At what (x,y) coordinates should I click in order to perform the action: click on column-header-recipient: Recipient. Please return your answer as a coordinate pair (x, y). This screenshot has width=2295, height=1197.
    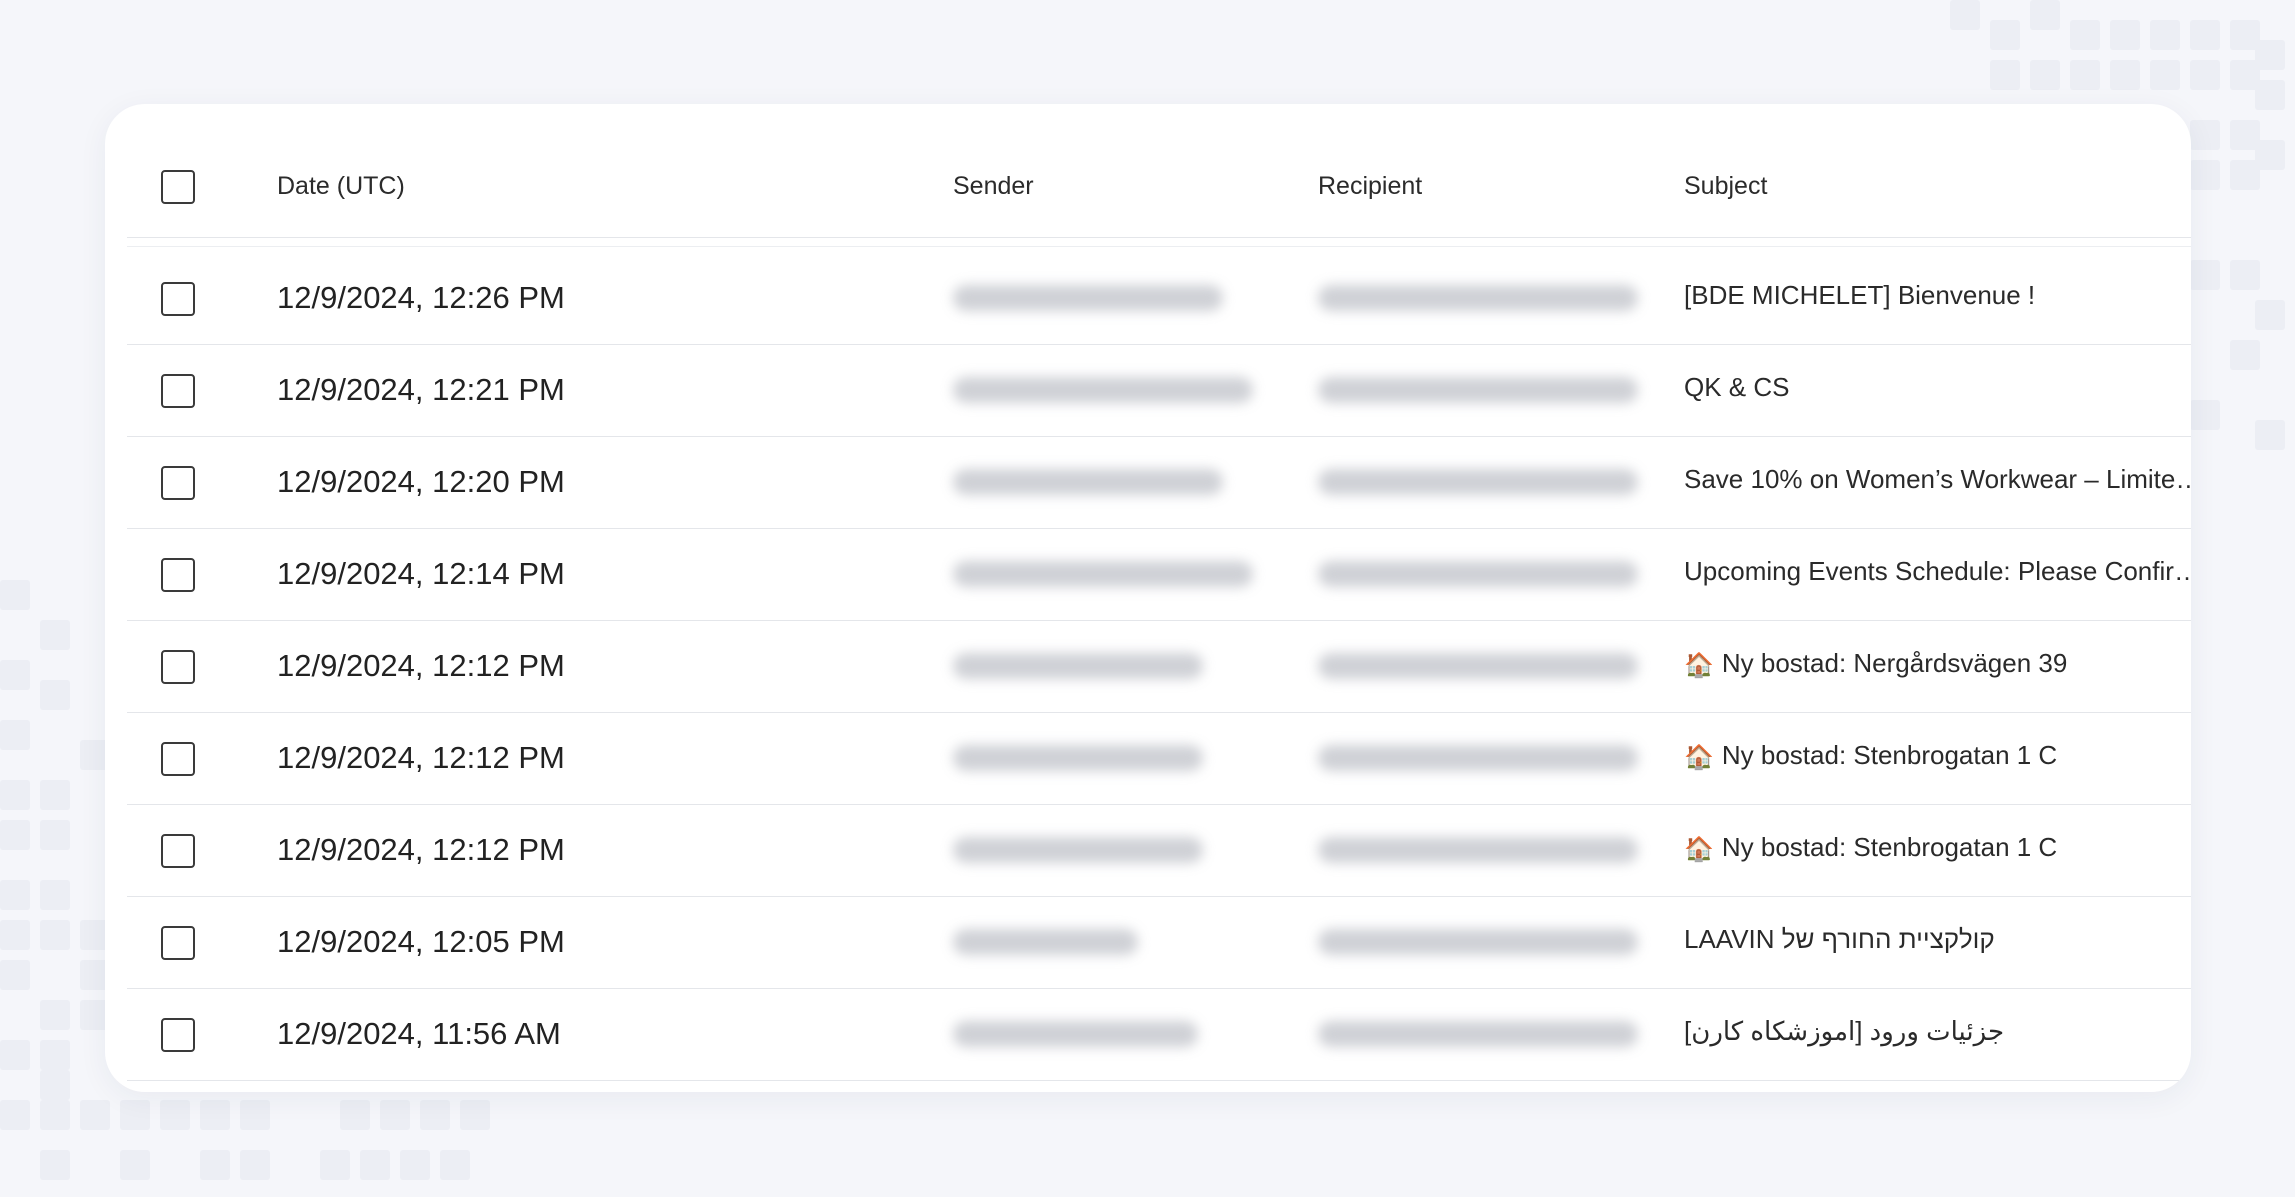
    Looking at the image, I should click on (1370, 186).